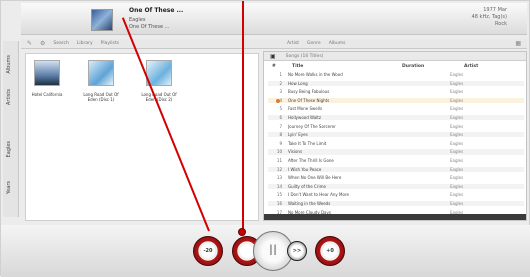 This screenshot has height=277, width=530. Describe the element at coordinates (137, 20) in the screenshot. I see `now-playing-artist: Eagles` at that location.